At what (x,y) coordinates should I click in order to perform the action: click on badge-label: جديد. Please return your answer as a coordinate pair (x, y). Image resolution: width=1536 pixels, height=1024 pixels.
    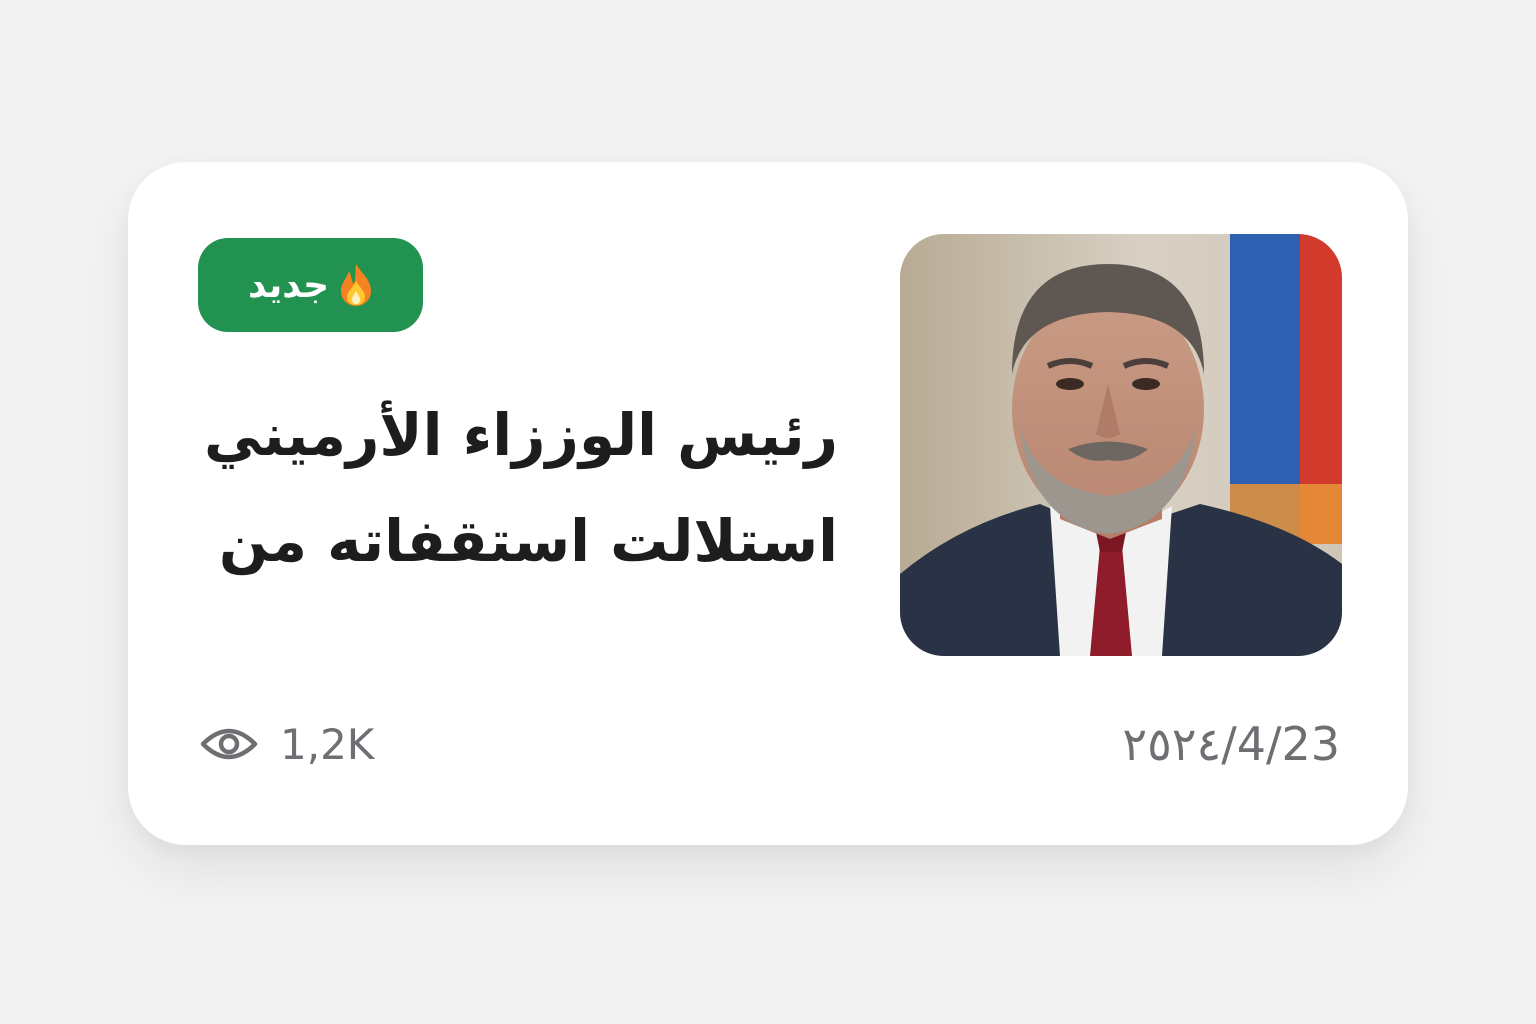
    Looking at the image, I should click on (288, 285).